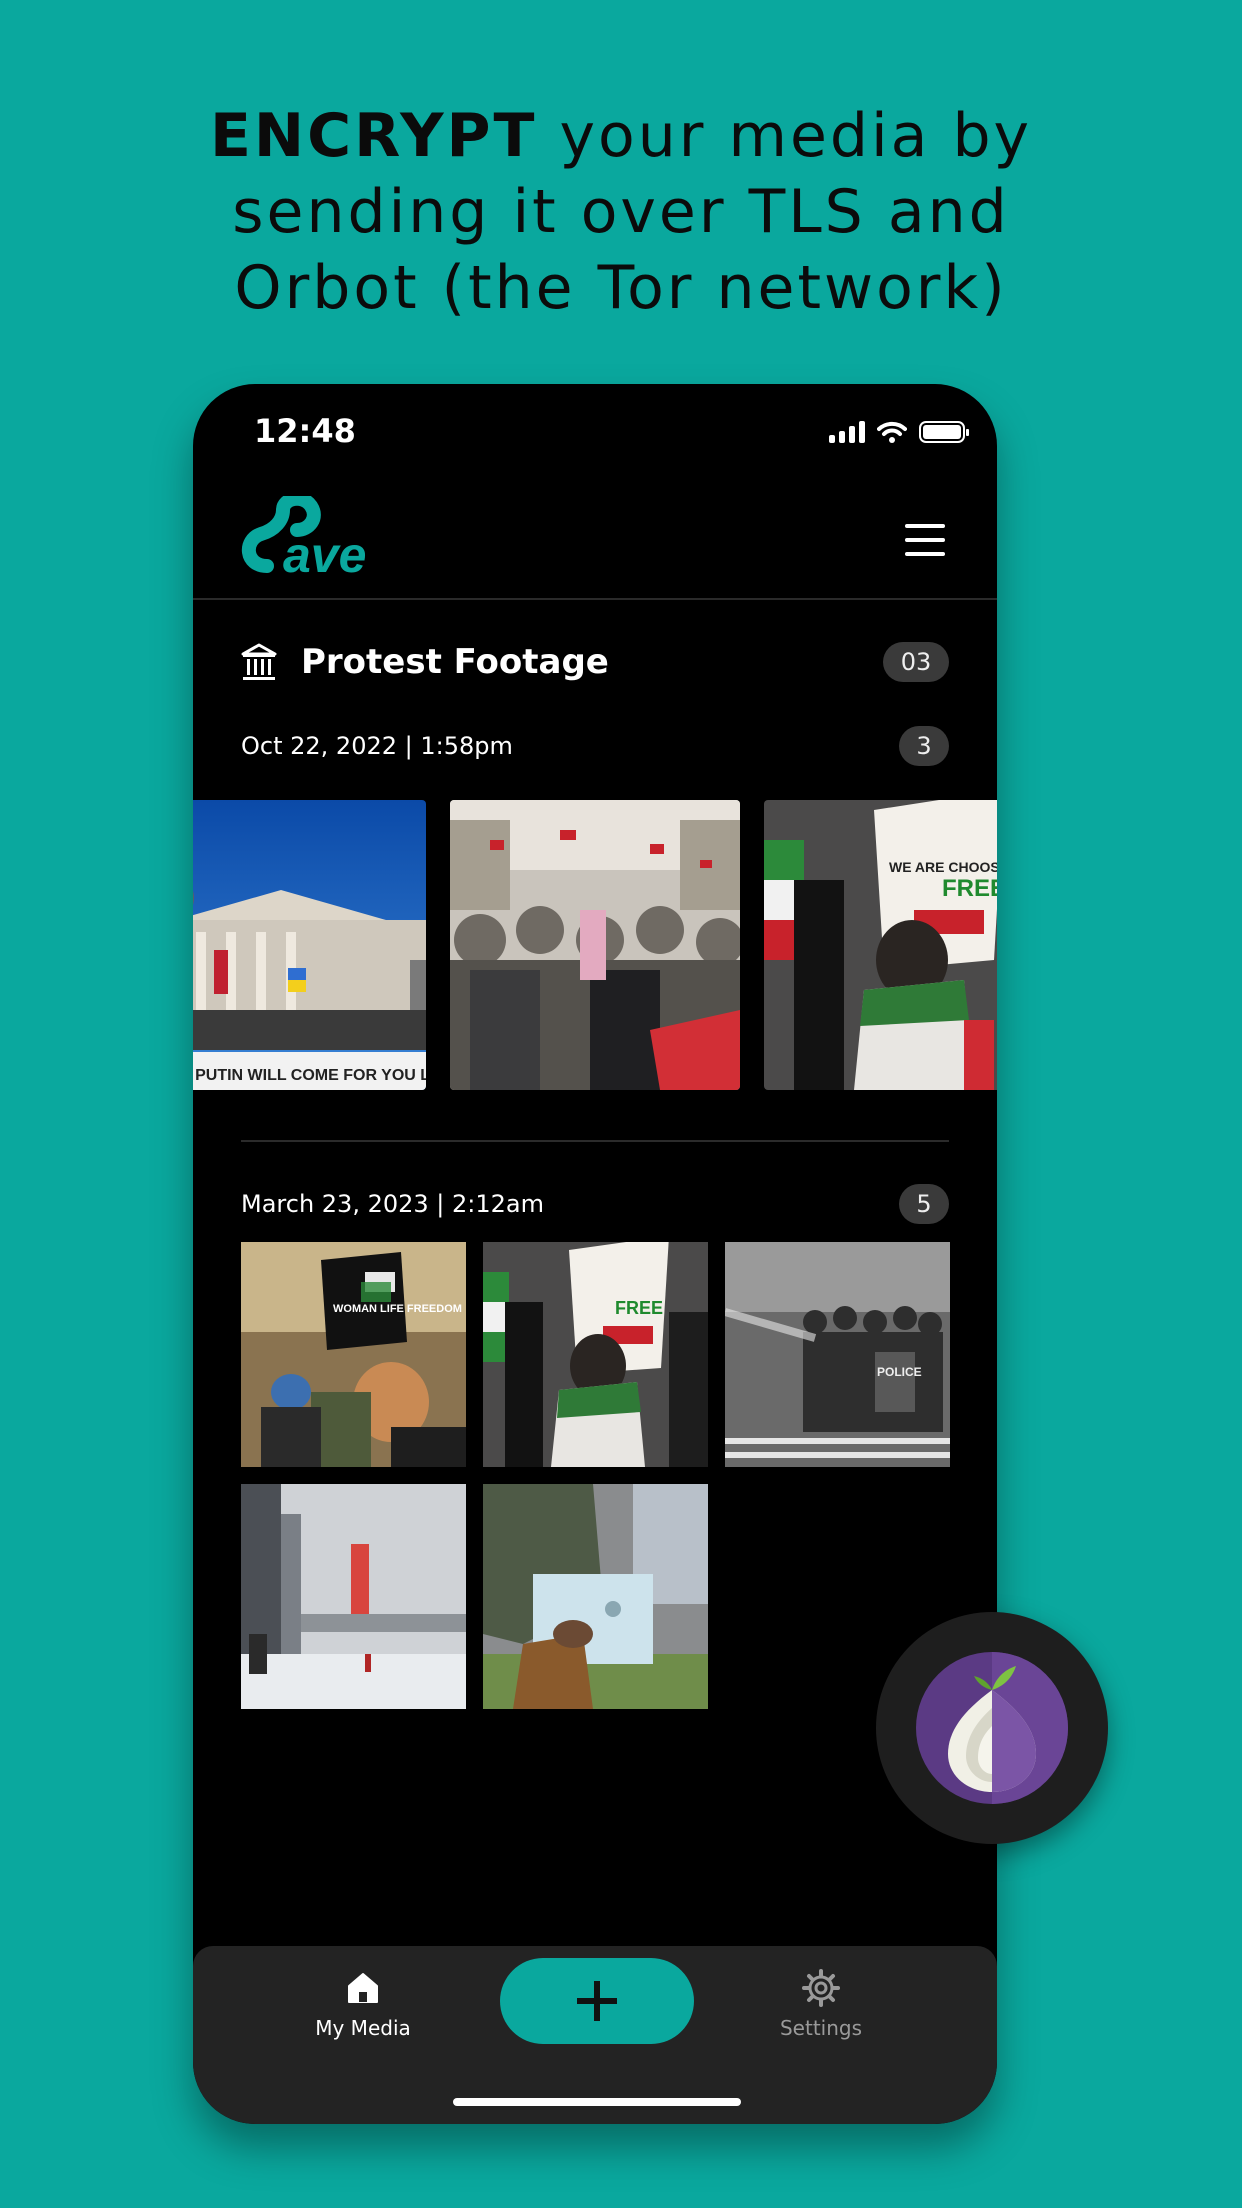 This screenshot has width=1242, height=2208. Describe the element at coordinates (595, 1354) in the screenshot. I see `media-thumbnail: FREE` at that location.